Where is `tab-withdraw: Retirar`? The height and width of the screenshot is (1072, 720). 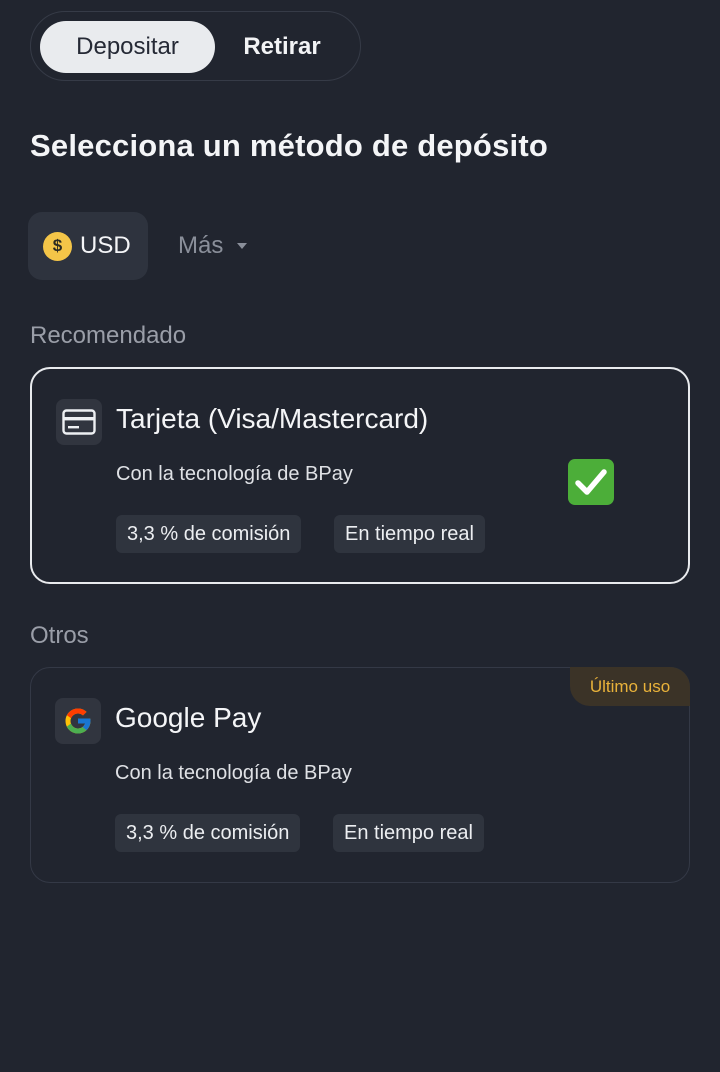 tab-withdraw: Retirar is located at coordinates (282, 47).